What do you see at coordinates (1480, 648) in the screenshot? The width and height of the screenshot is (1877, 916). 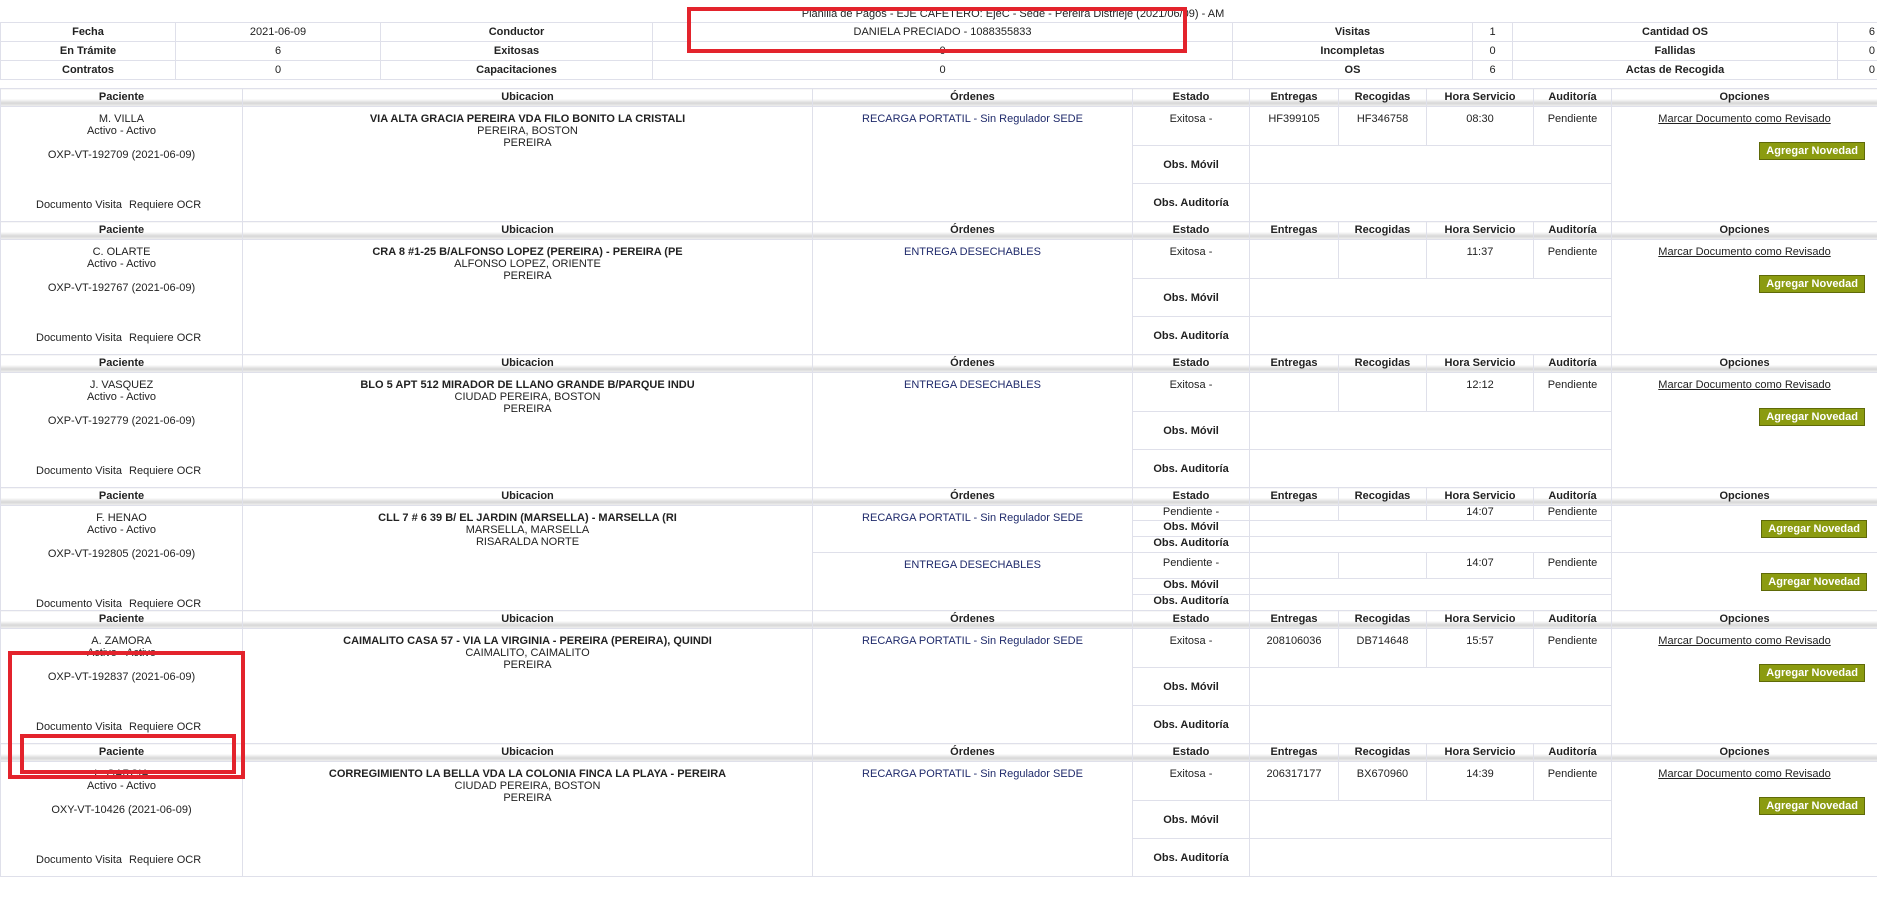 I see `hora-cell: 15:57` at bounding box center [1480, 648].